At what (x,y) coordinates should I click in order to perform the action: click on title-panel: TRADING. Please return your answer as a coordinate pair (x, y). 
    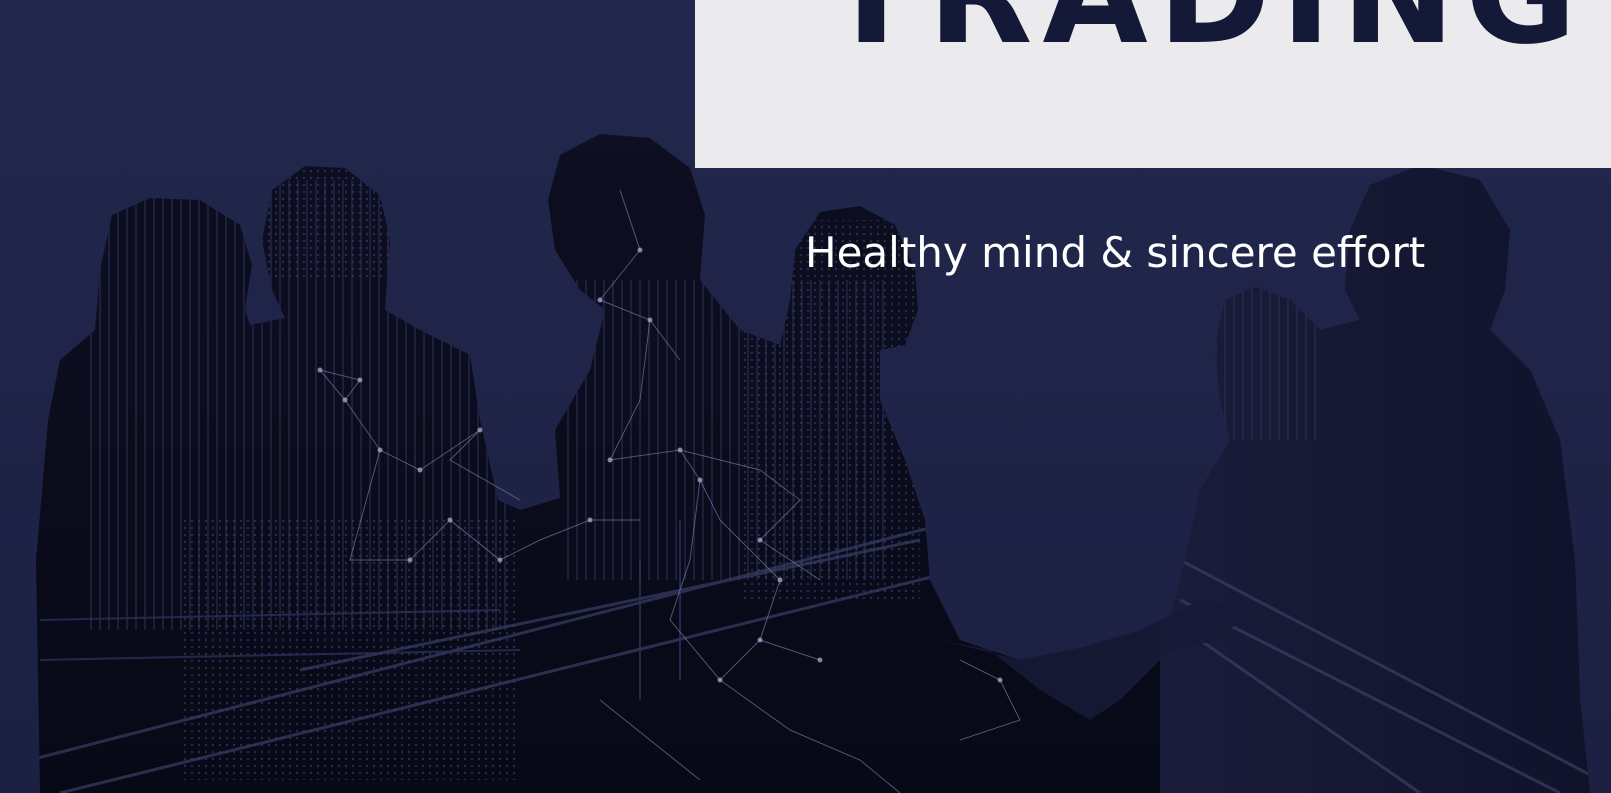
    Looking at the image, I should click on (1153, 84).